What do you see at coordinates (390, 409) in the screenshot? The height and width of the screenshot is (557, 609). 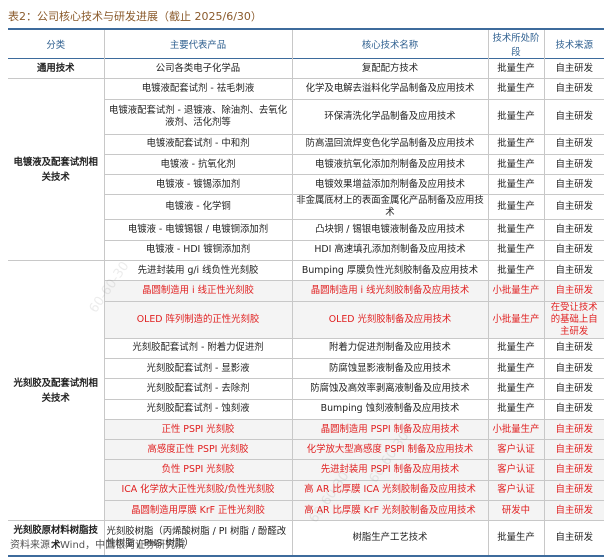 I see `tech-cell: Bumping 蚀刻液制备及应用技术` at bounding box center [390, 409].